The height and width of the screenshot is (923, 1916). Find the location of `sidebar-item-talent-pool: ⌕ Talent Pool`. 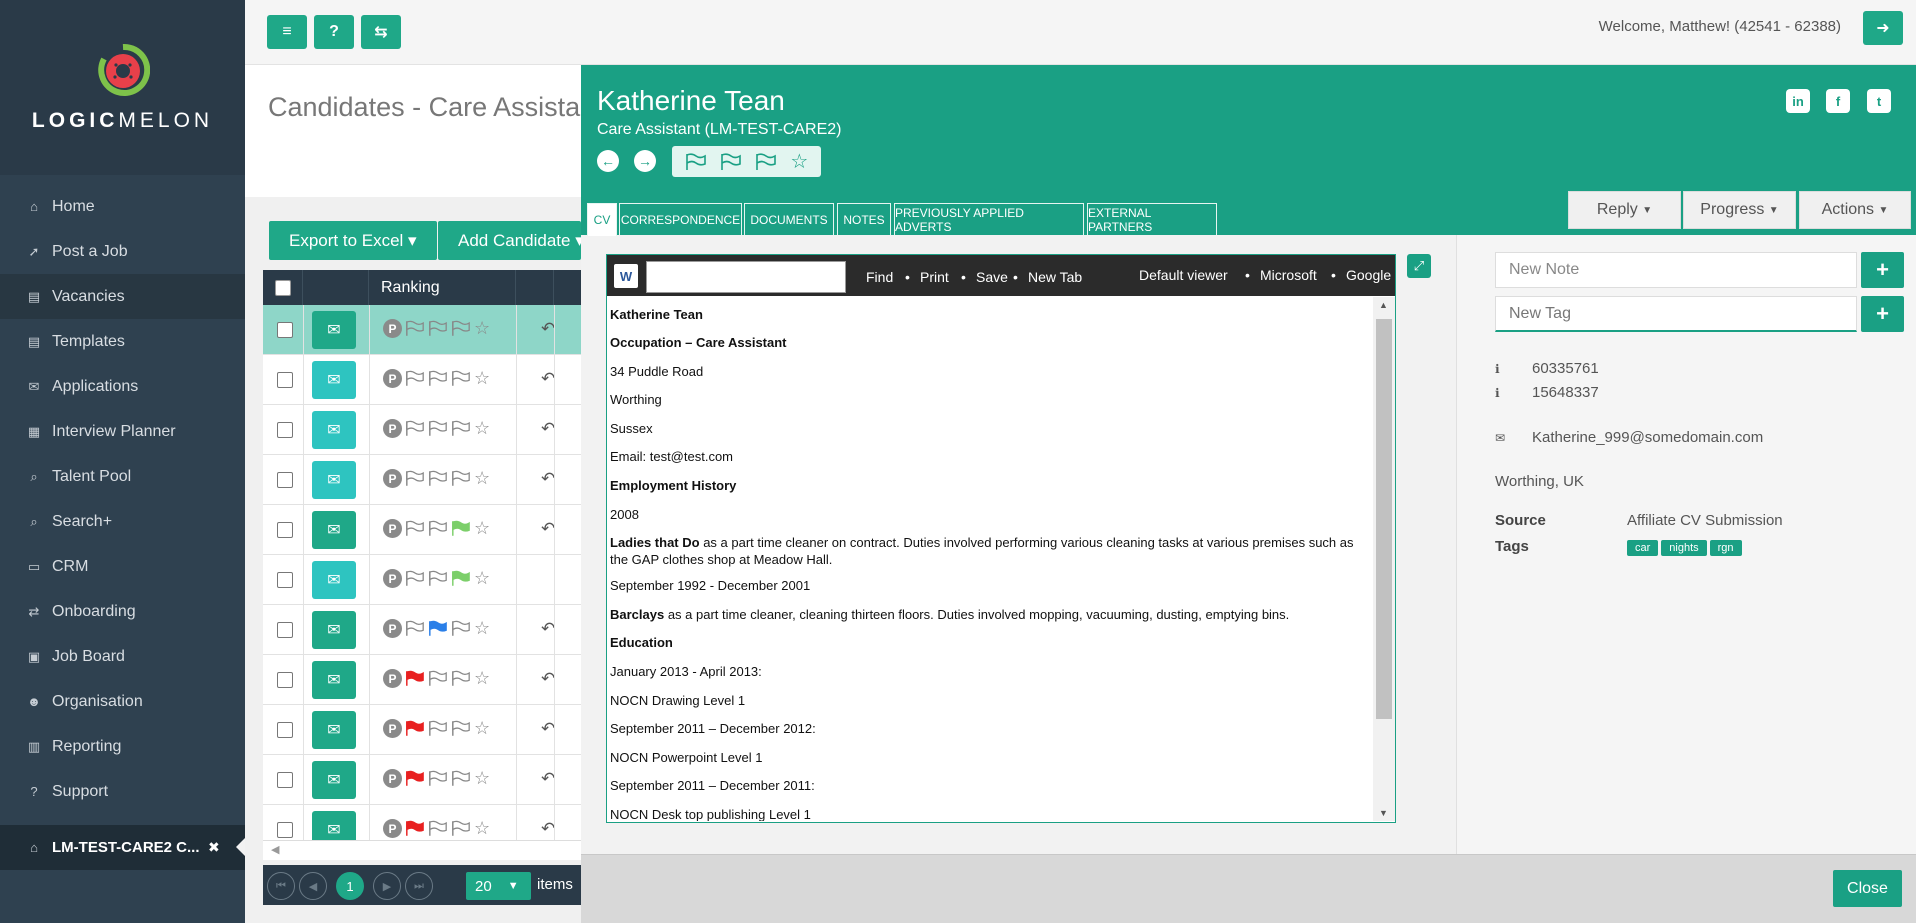

sidebar-item-talent-pool: ⌕ Talent Pool is located at coordinates (122, 476).